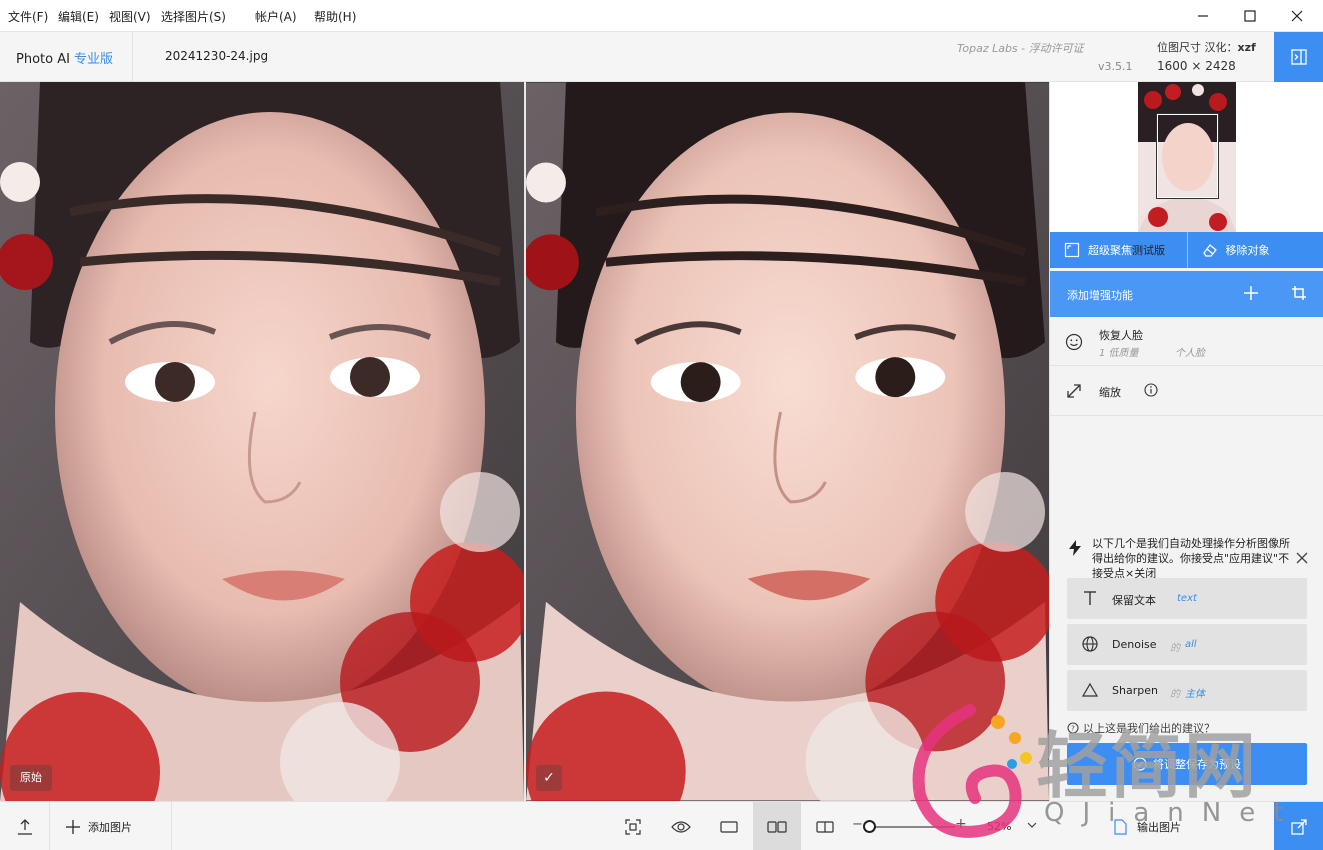 This screenshot has height=850, width=1323. I want to click on eye-icon, so click(681, 826).